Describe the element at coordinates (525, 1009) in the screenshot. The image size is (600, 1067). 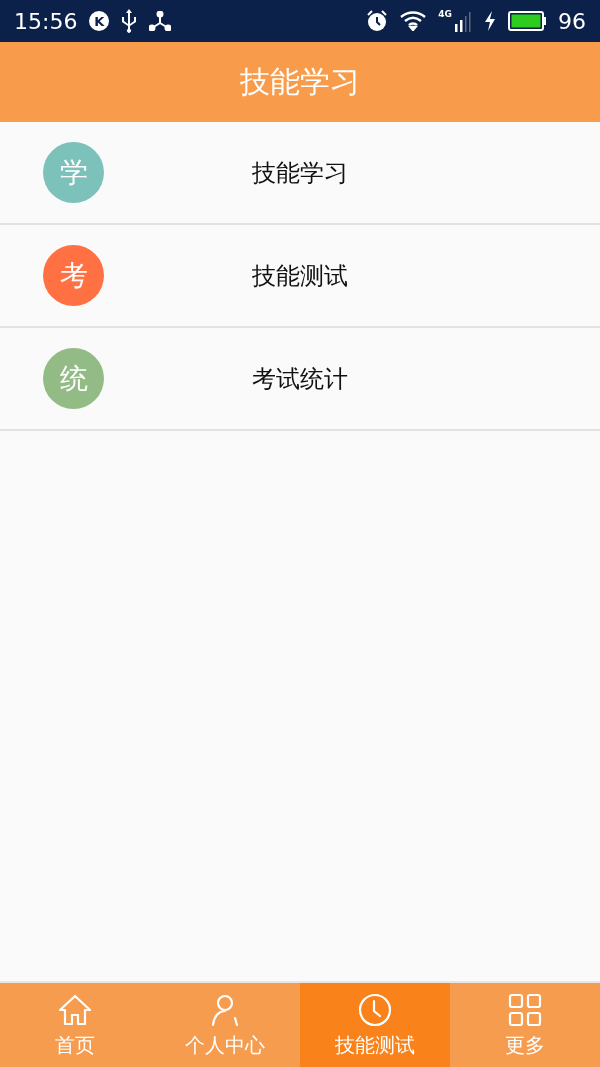
I see `grid-icon` at that location.